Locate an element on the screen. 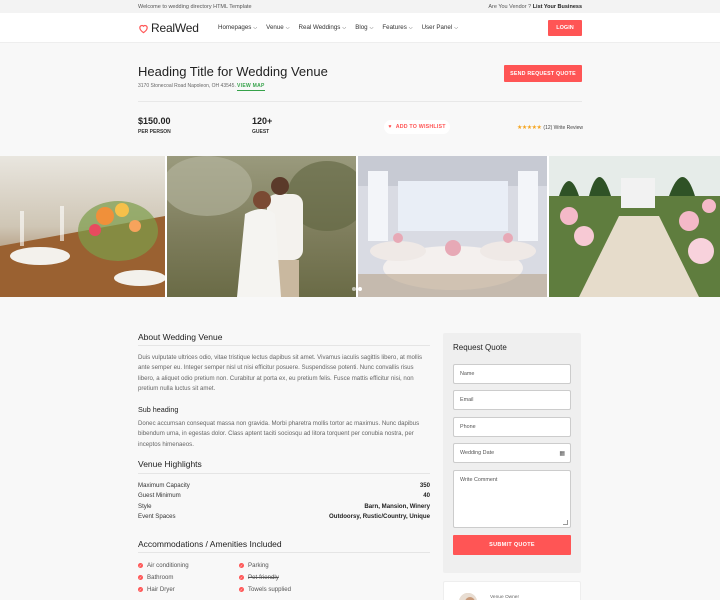 The image size is (720, 600). resize-handle-icon is located at coordinates (565, 522).